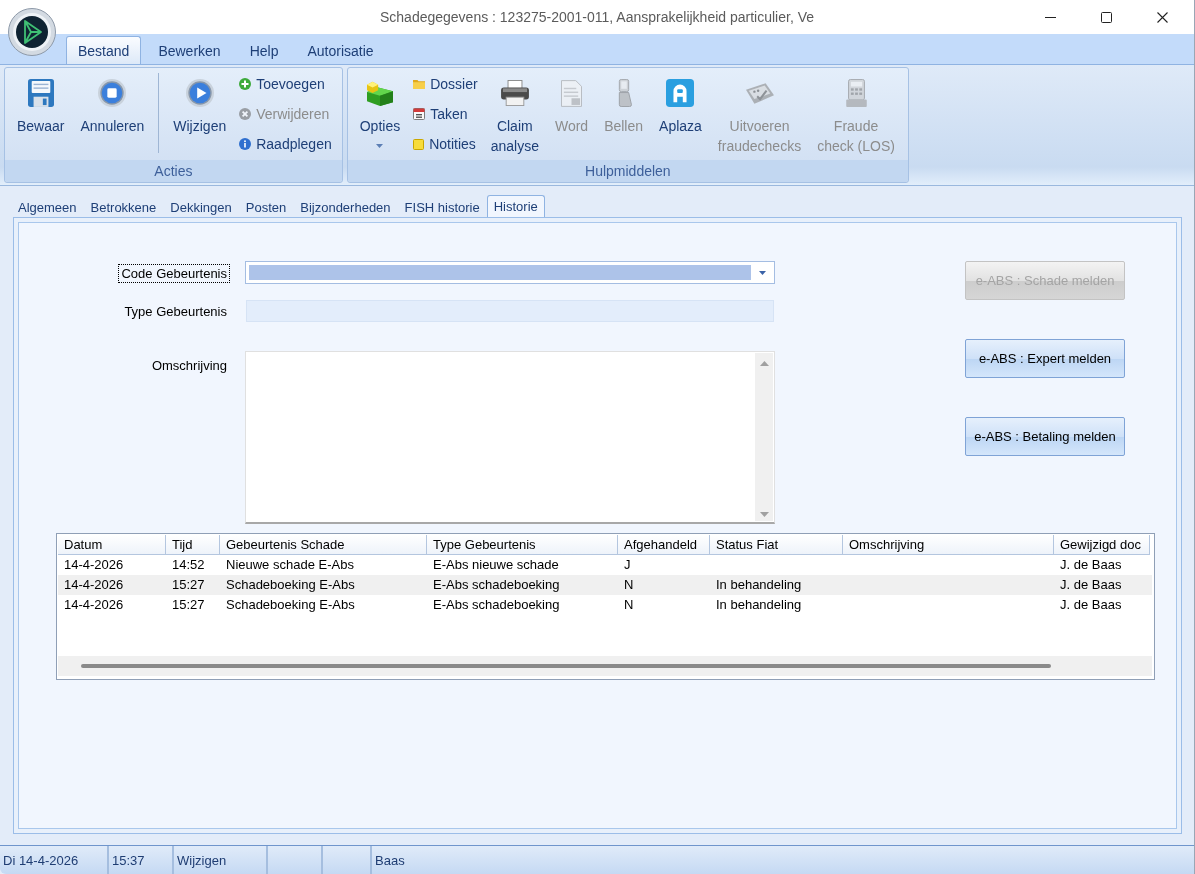  What do you see at coordinates (510, 311) in the screenshot?
I see `input-field` at bounding box center [510, 311].